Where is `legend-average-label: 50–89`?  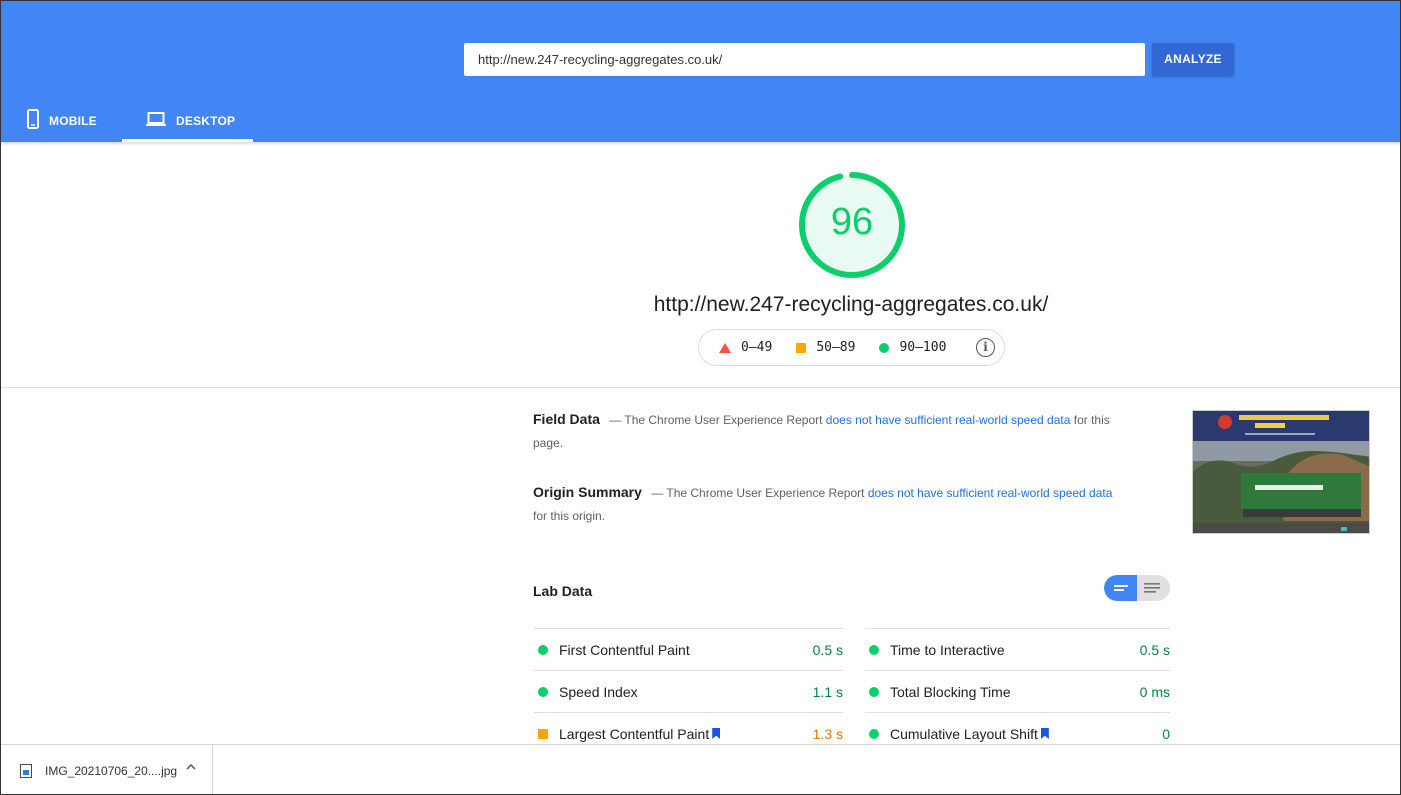 legend-average-label: 50–89 is located at coordinates (836, 347).